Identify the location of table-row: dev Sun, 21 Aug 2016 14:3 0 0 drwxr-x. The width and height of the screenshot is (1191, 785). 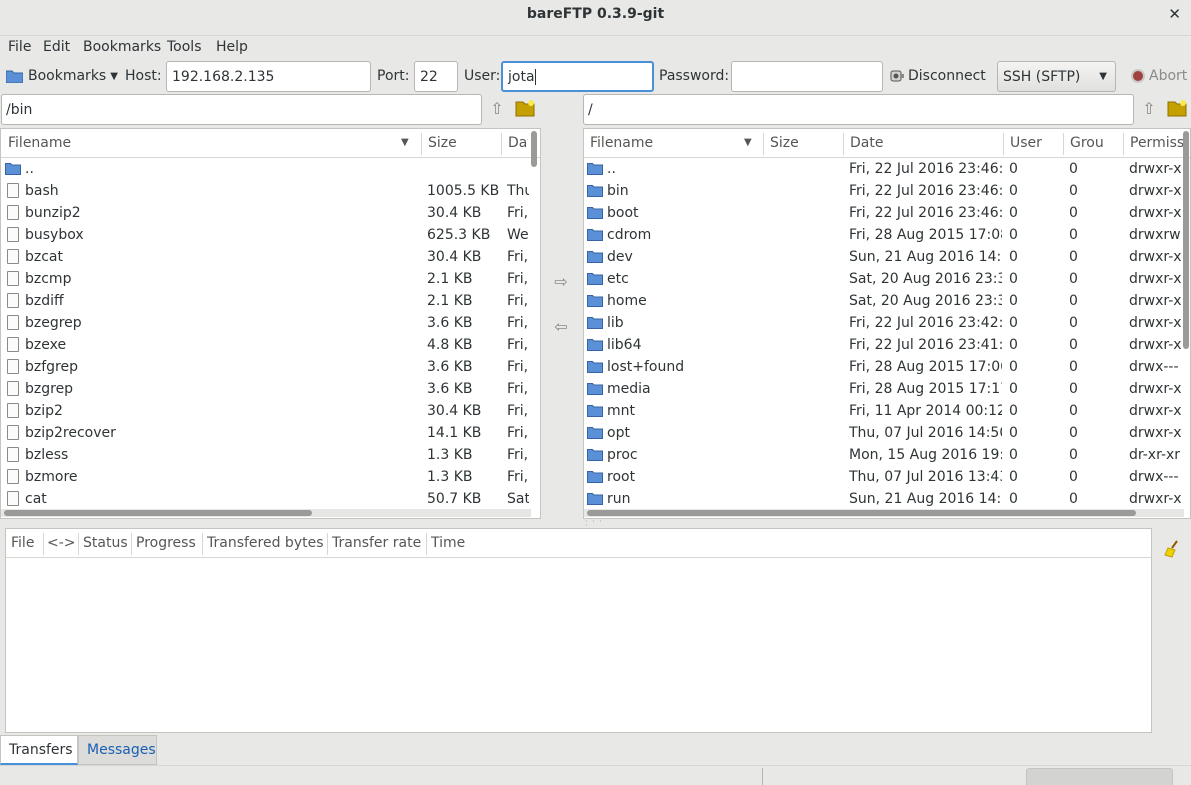
(887, 258).